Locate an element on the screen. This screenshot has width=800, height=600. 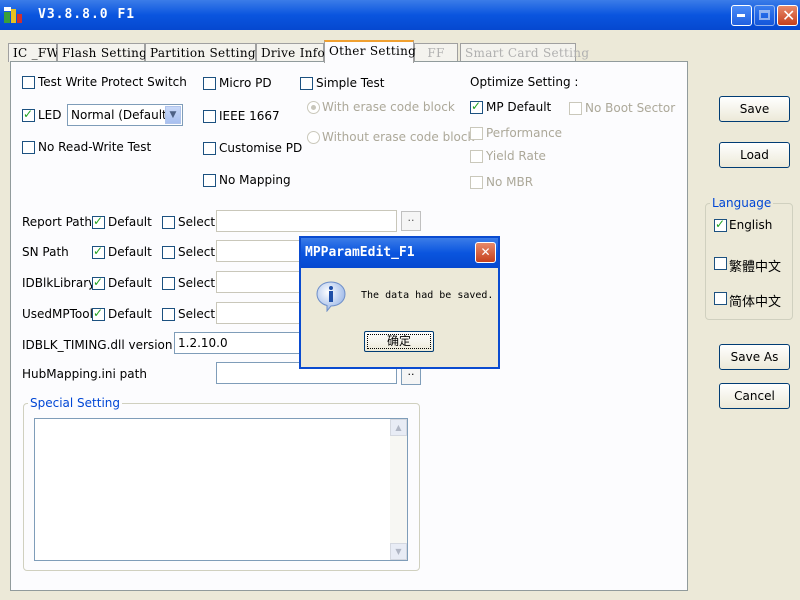
save-button: Save is located at coordinates (754, 109).